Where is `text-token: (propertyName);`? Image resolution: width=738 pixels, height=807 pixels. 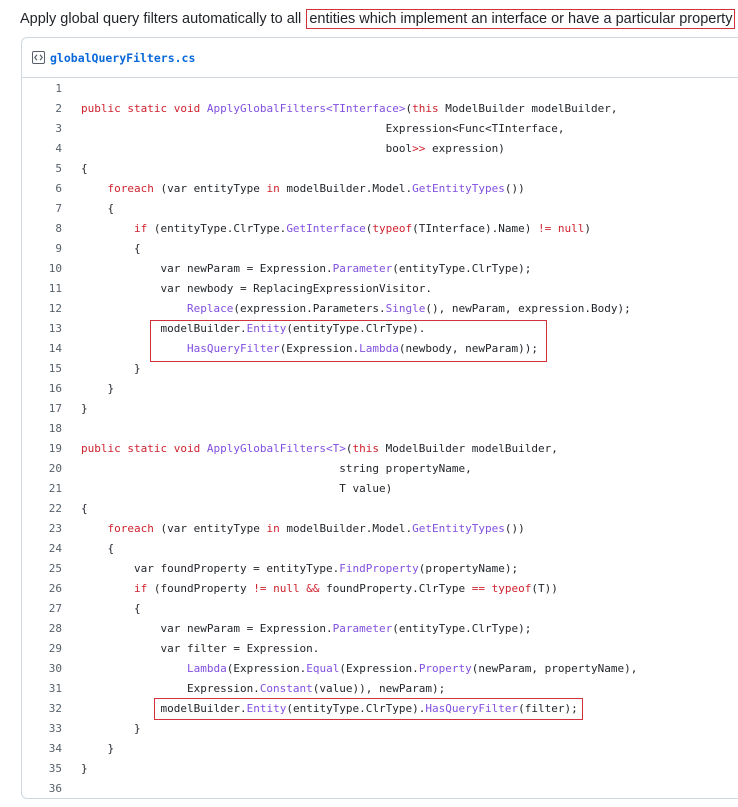 text-token: (propertyName); is located at coordinates (468, 568).